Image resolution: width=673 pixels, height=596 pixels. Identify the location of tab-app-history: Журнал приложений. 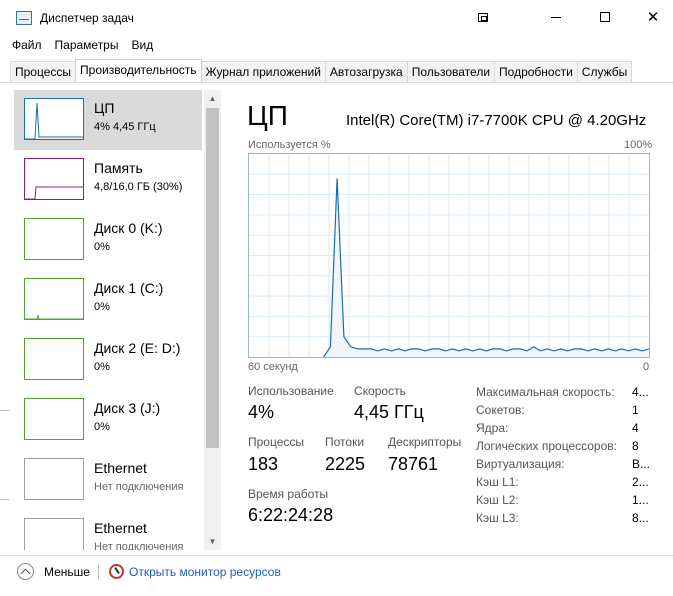
(263, 71).